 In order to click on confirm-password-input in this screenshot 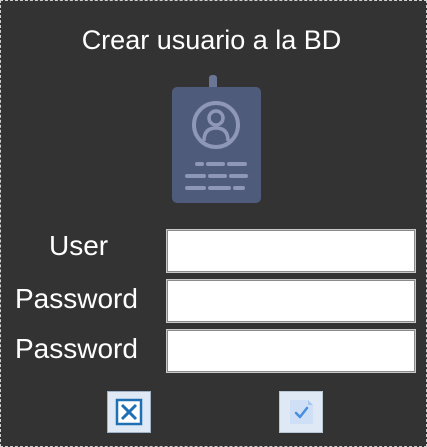, I will do `click(291, 351)`.